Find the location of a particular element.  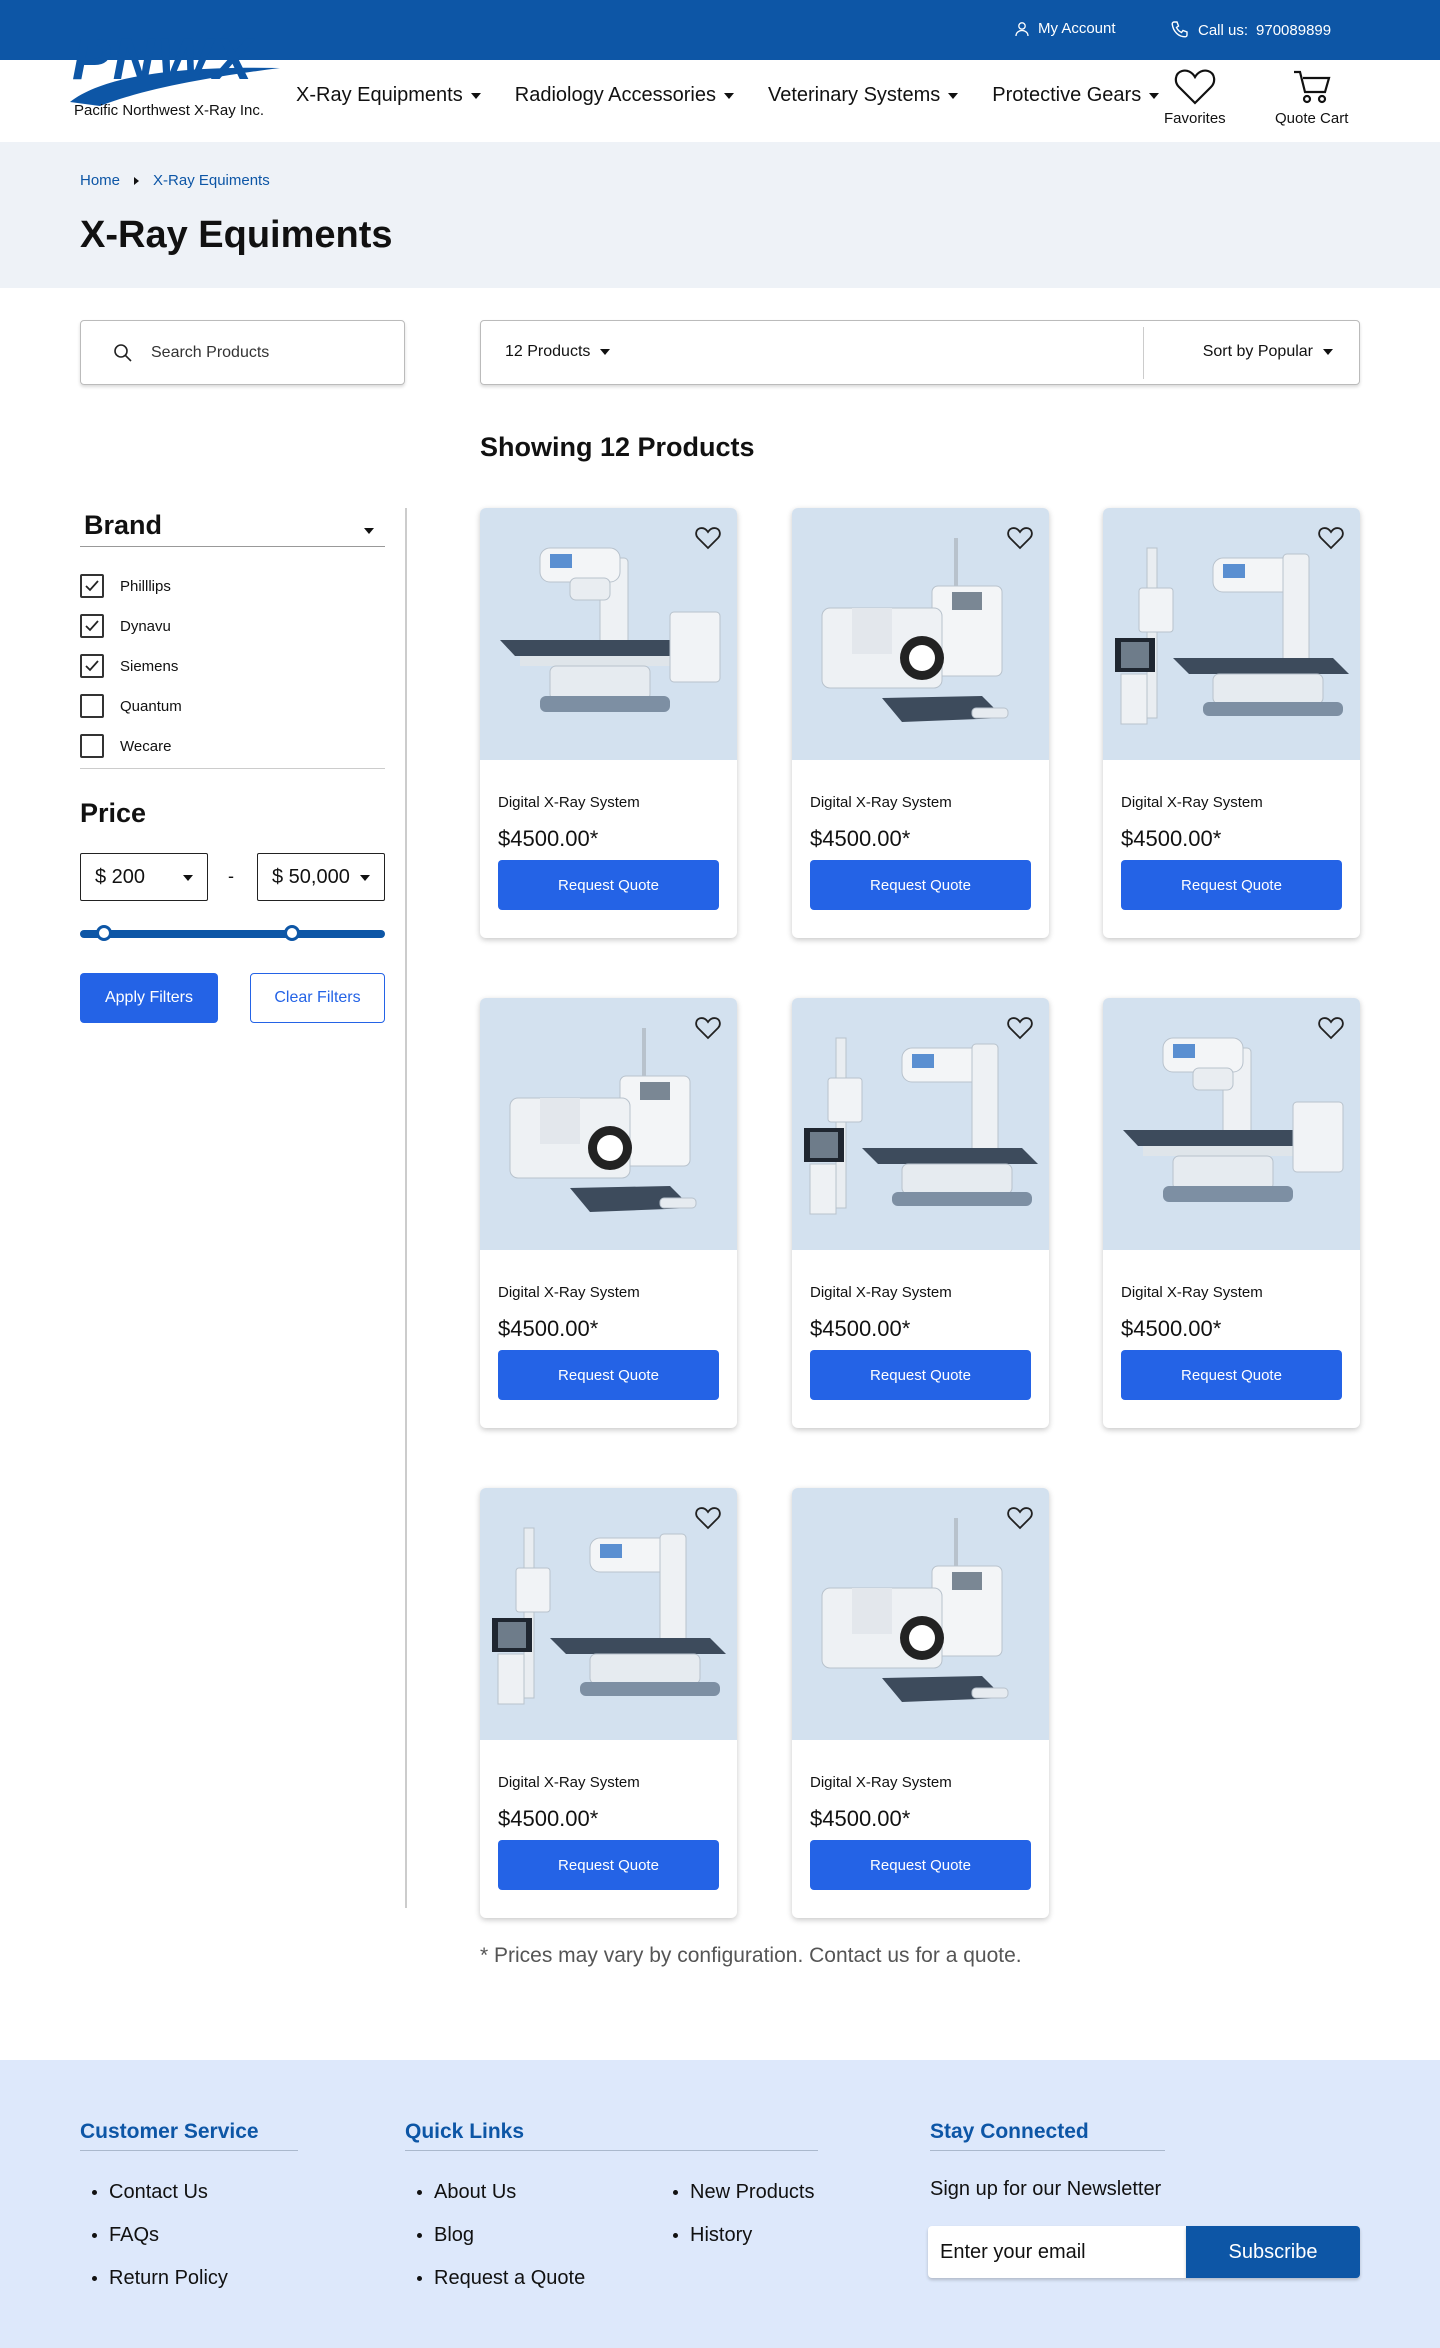

apply-filters-button: Apply Filters is located at coordinates (149, 998).